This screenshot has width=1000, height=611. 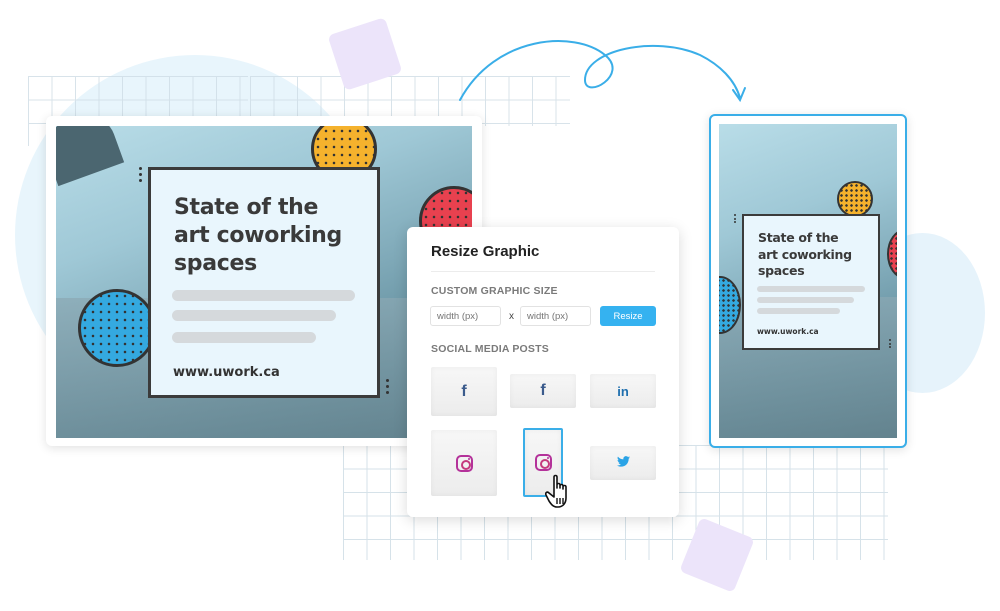 I want to click on custom-size-label: CUSTOM GRAPHIC SIZE, so click(x=494, y=291).